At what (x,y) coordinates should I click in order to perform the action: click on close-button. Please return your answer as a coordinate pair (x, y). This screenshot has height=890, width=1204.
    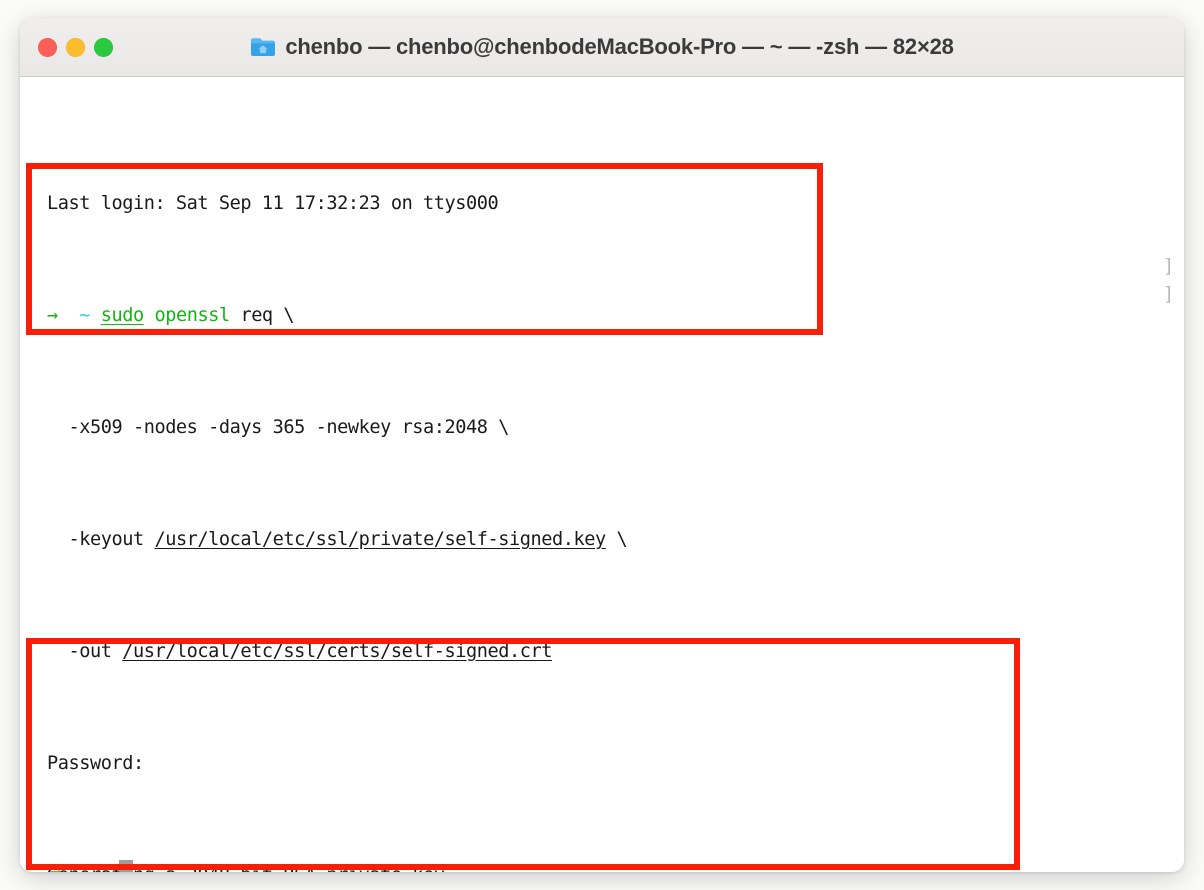
    Looking at the image, I should click on (47, 47).